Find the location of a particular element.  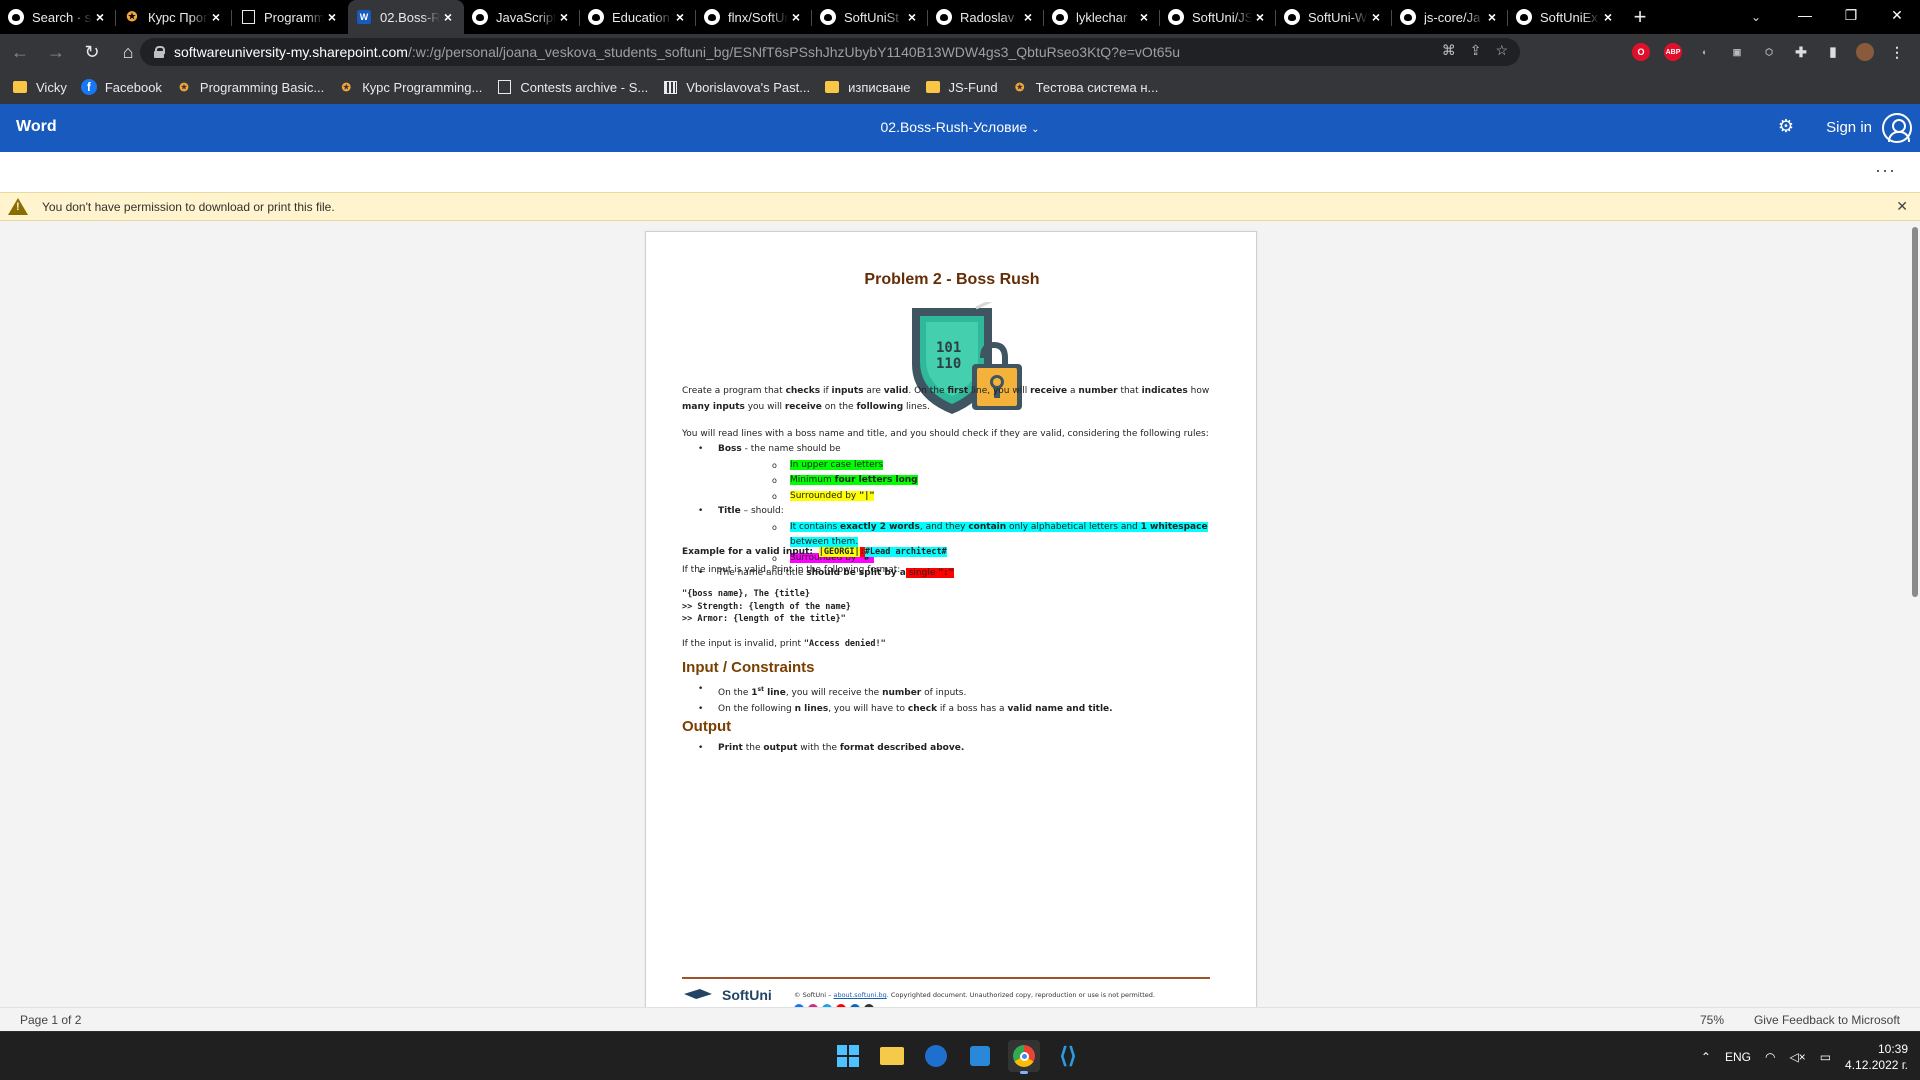

bookmark-item: JS-Fund is located at coordinates (961, 87).